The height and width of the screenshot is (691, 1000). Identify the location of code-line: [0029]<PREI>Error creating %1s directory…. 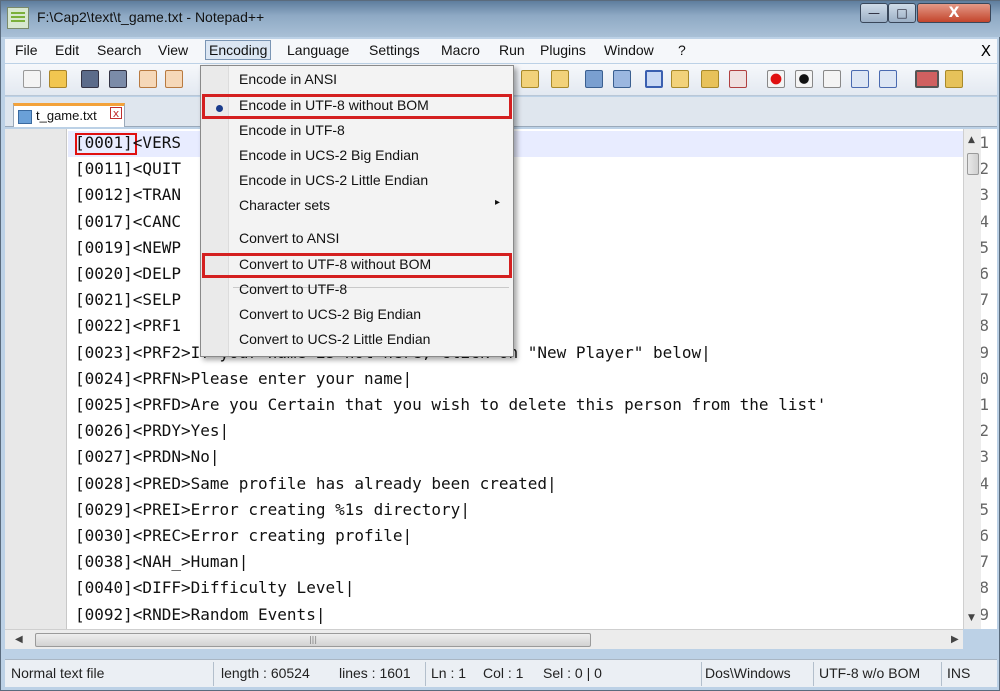
(272, 509).